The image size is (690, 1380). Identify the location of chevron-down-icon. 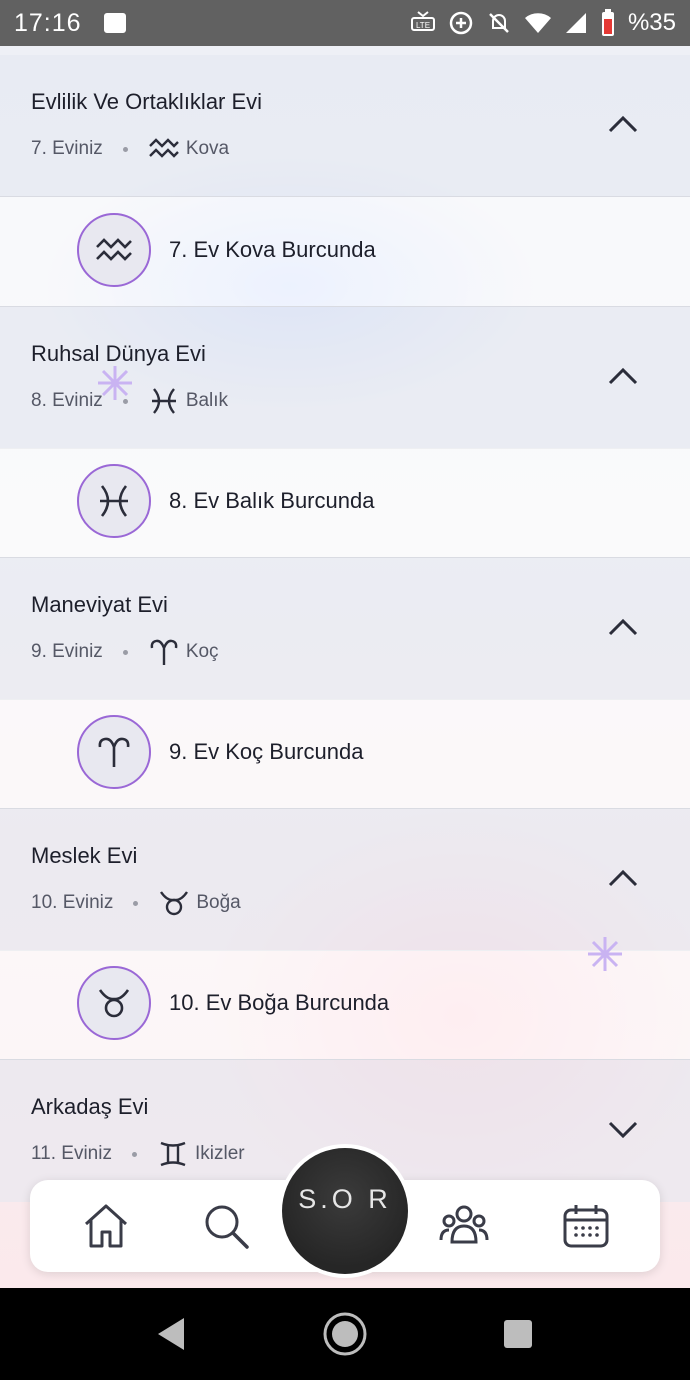
(623, 1128).